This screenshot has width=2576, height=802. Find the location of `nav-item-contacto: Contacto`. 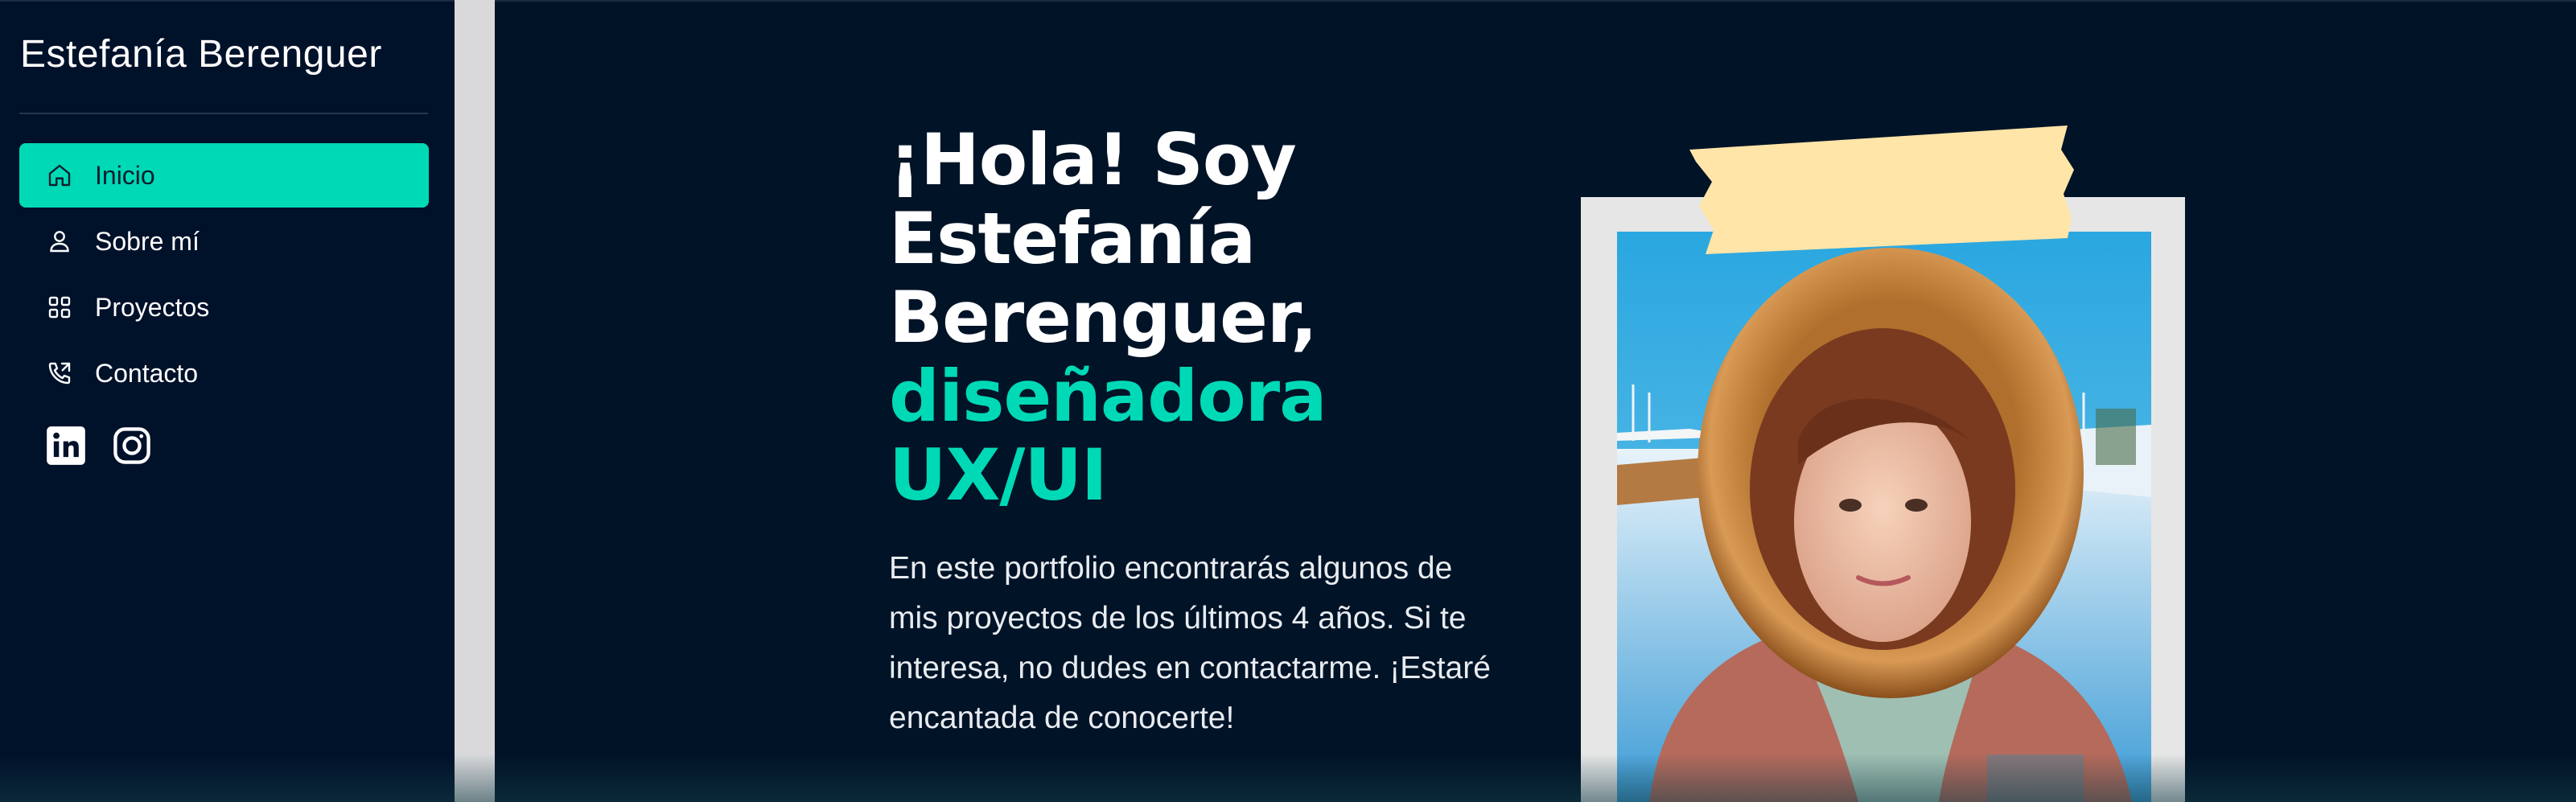

nav-item-contacto: Contacto is located at coordinates (224, 373).